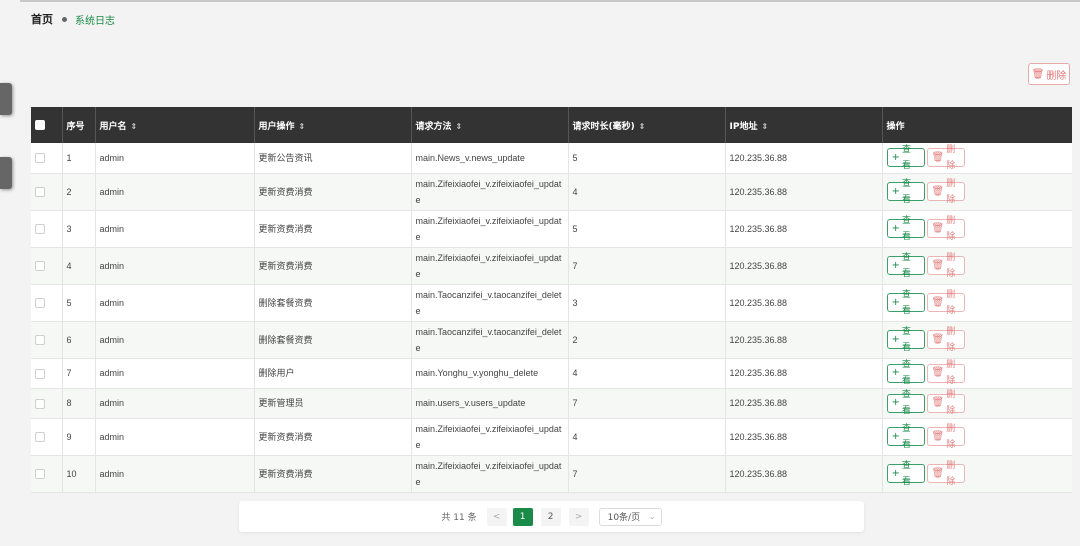  What do you see at coordinates (804, 125) in the screenshot?
I see `column-header-ip: IP地址 ⇕` at bounding box center [804, 125].